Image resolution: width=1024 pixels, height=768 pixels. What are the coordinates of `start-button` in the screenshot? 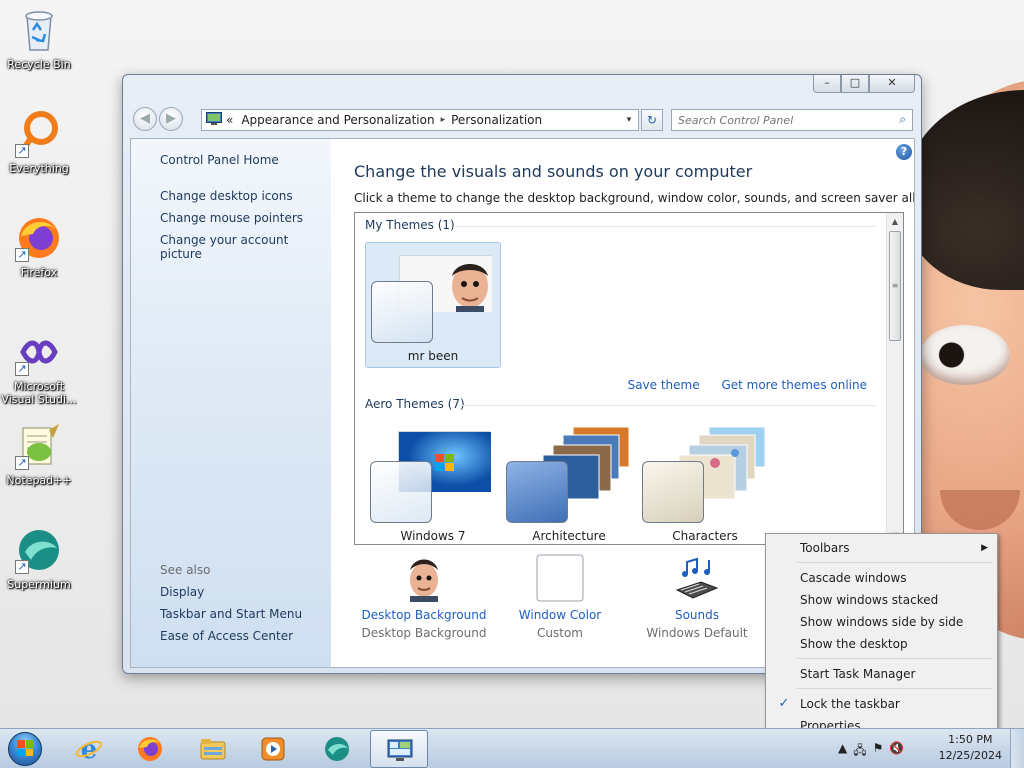 It's located at (25, 748).